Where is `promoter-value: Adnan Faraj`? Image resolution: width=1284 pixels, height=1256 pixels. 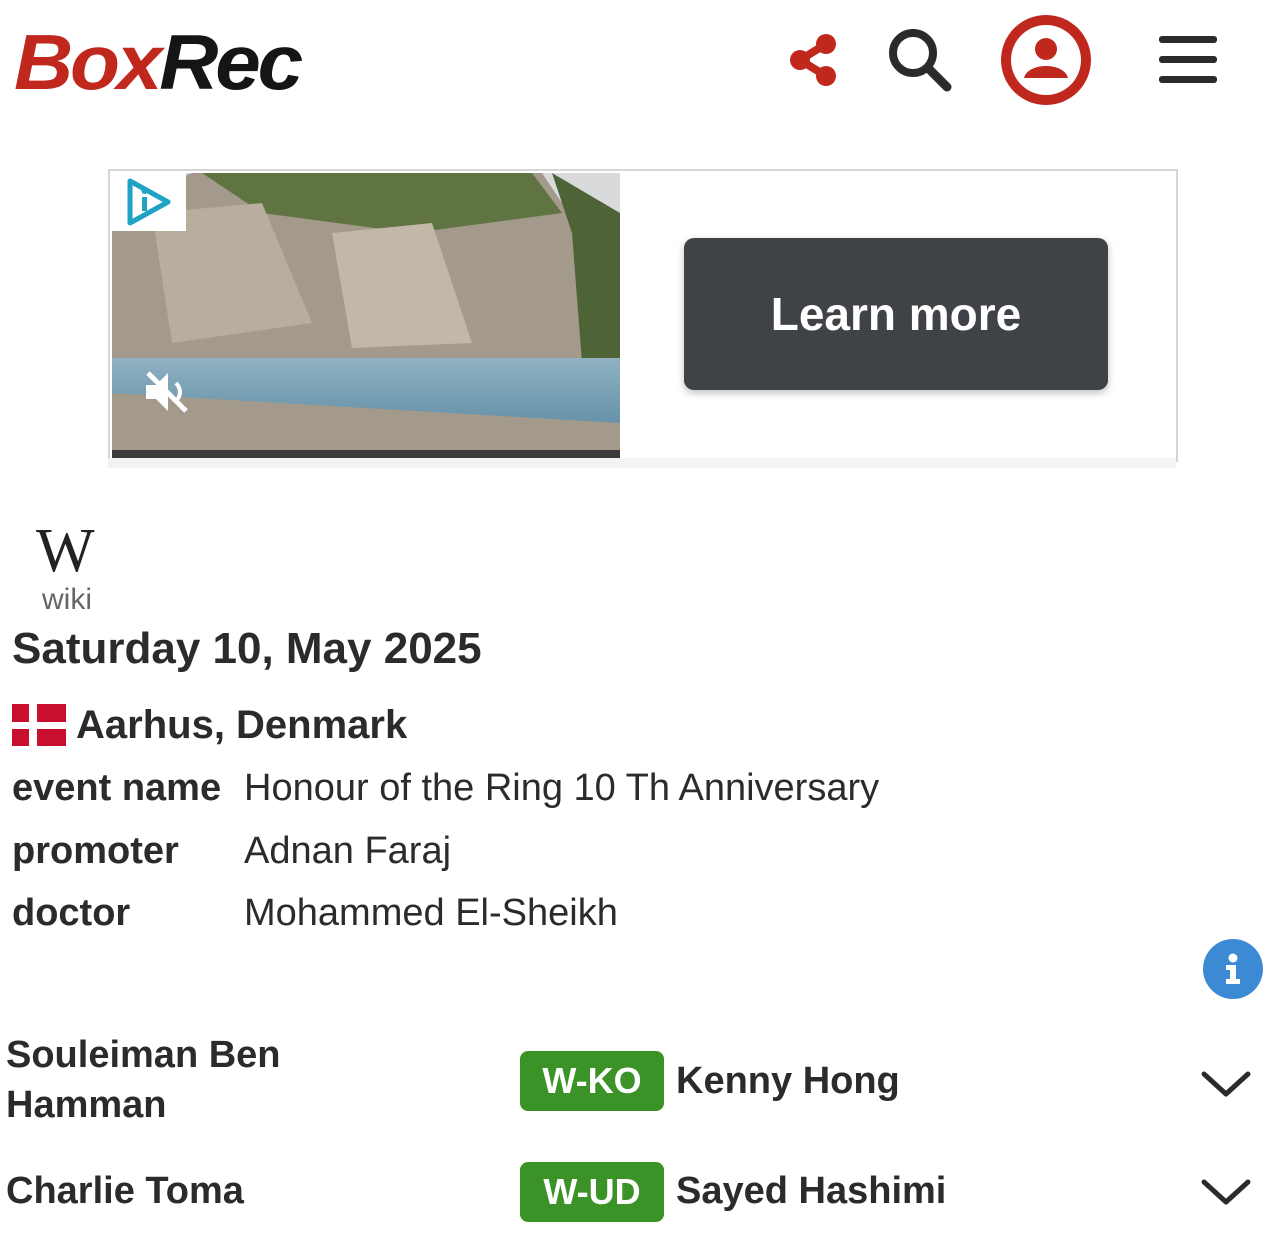
promoter-value: Adnan Faraj is located at coordinates (347, 851).